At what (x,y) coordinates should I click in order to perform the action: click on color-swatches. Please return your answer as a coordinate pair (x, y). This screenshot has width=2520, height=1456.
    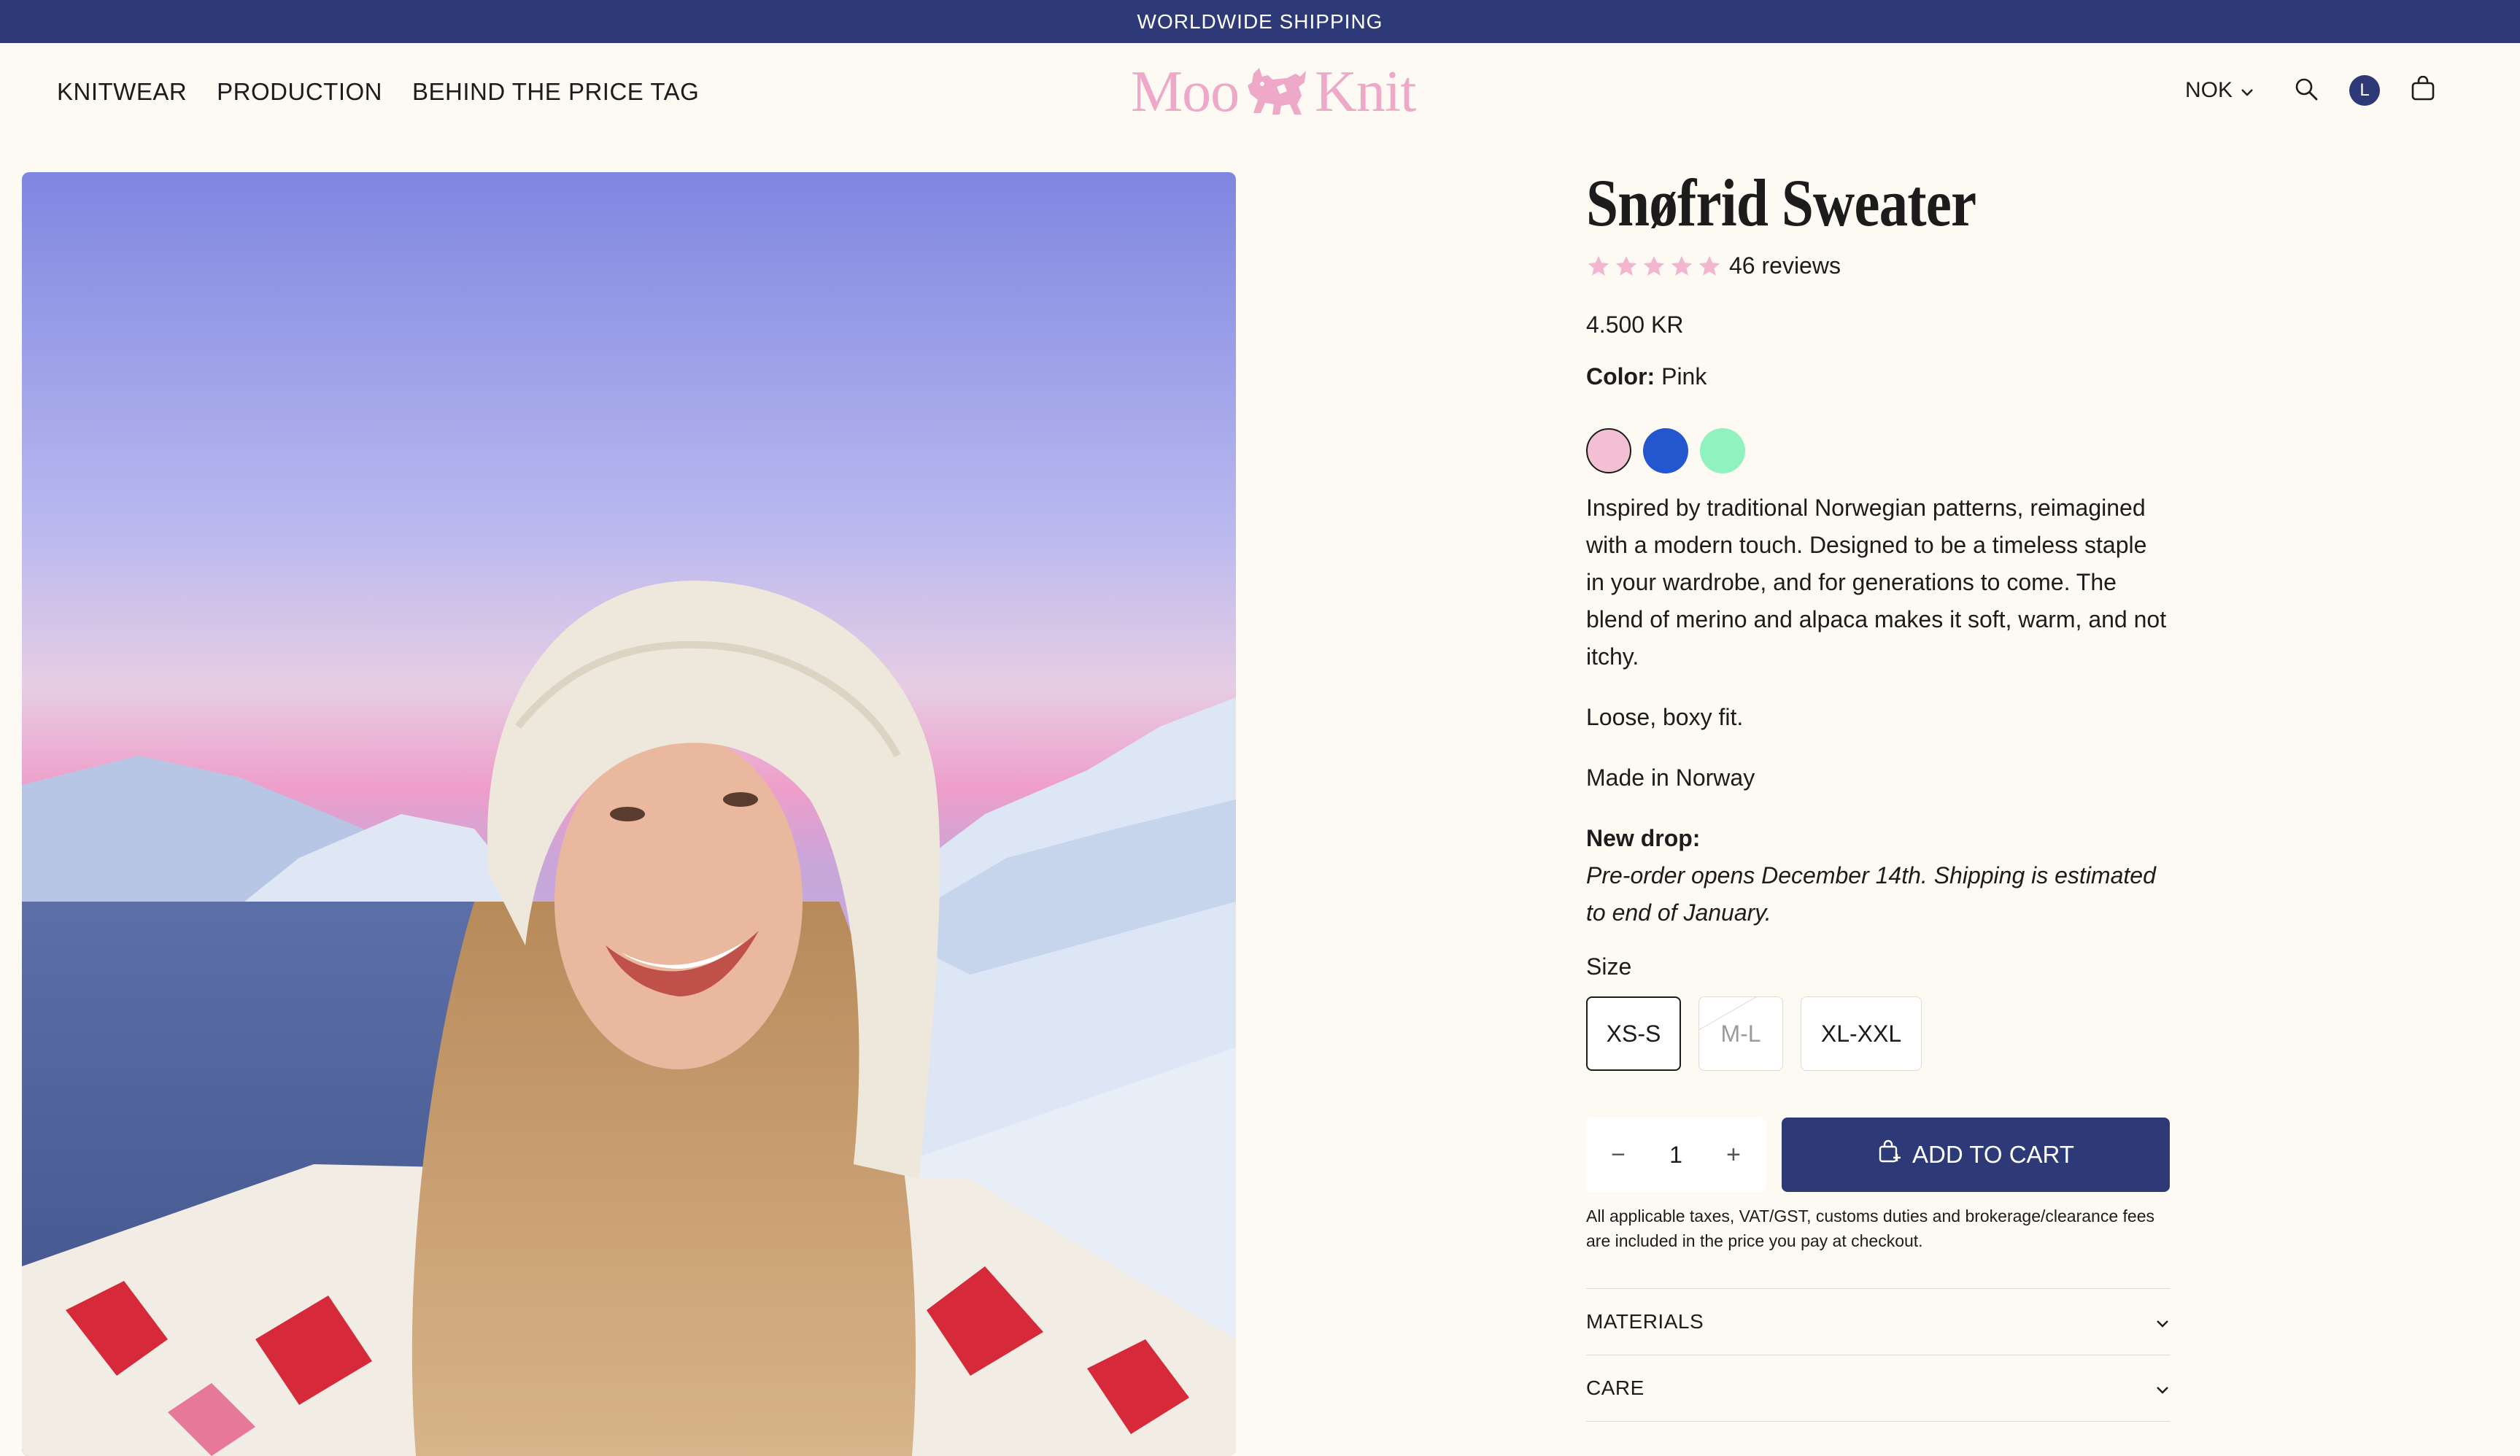
    Looking at the image, I should click on (1878, 450).